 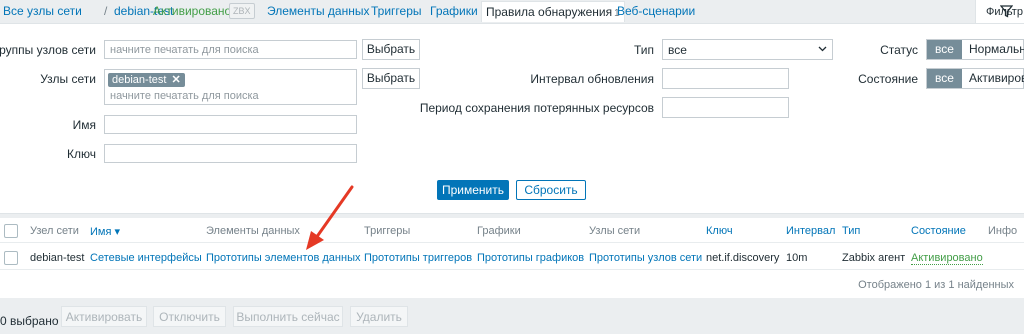 What do you see at coordinates (747, 49) in the screenshot?
I see `type-select: все` at bounding box center [747, 49].